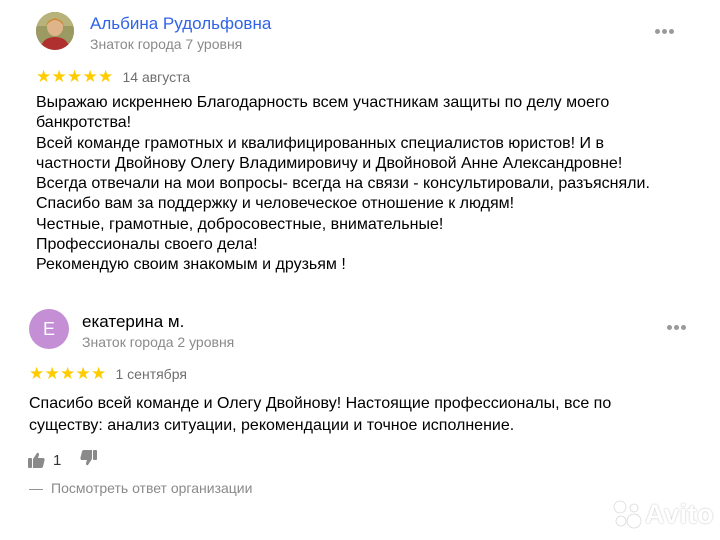 The width and height of the screenshot is (720, 540). Describe the element at coordinates (108, 374) in the screenshot. I see `rating: ★ ★ ★ ★ ★ 1 сентября` at that location.